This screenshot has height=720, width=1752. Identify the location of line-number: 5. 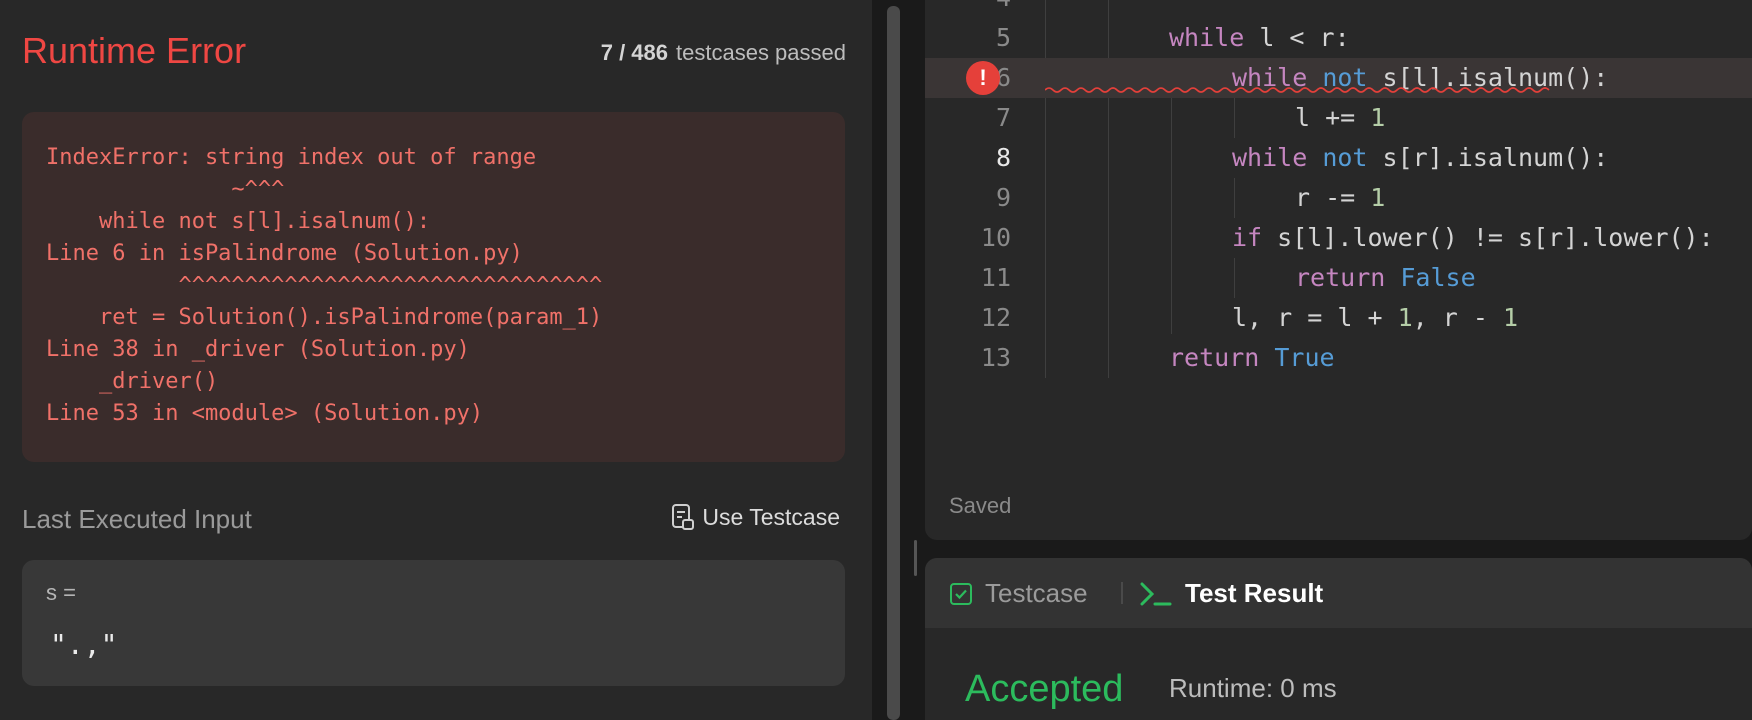
(1003, 37).